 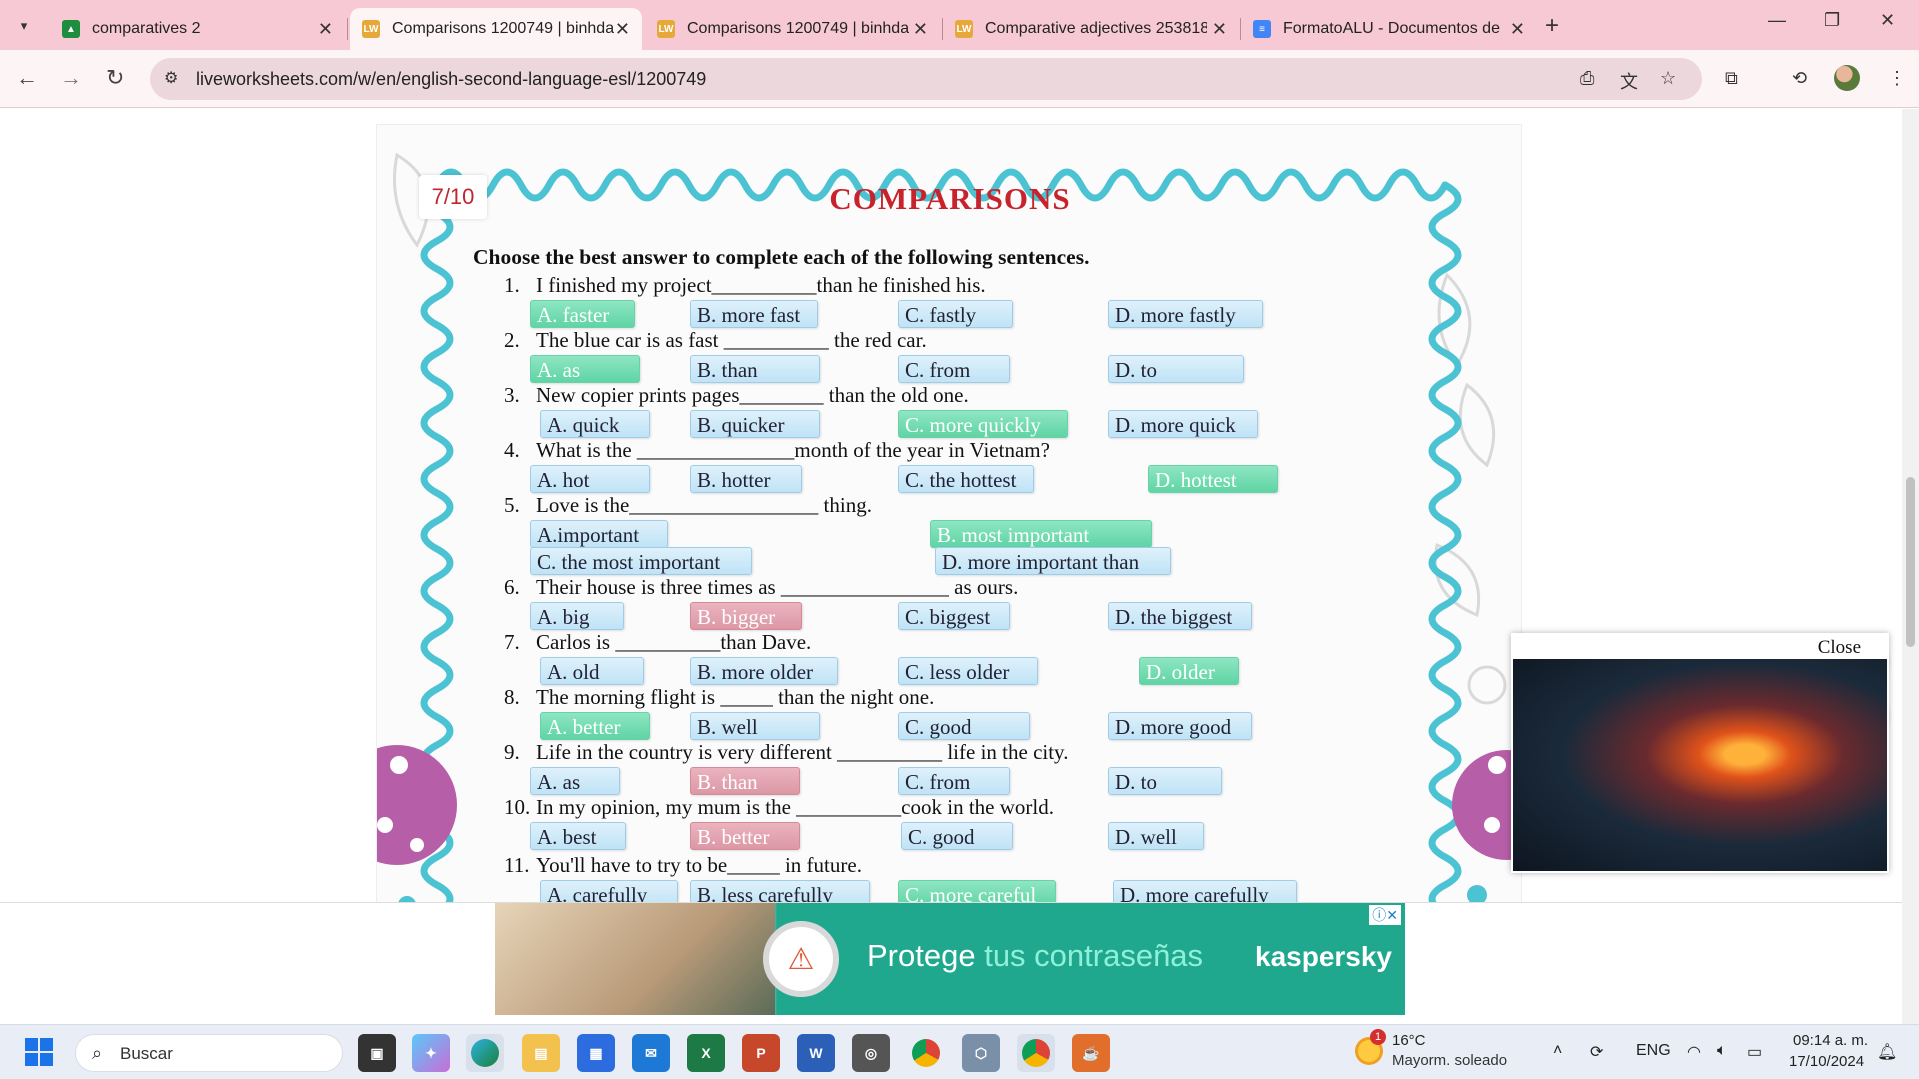 I want to click on answer-option: D. well, so click(x=1156, y=836).